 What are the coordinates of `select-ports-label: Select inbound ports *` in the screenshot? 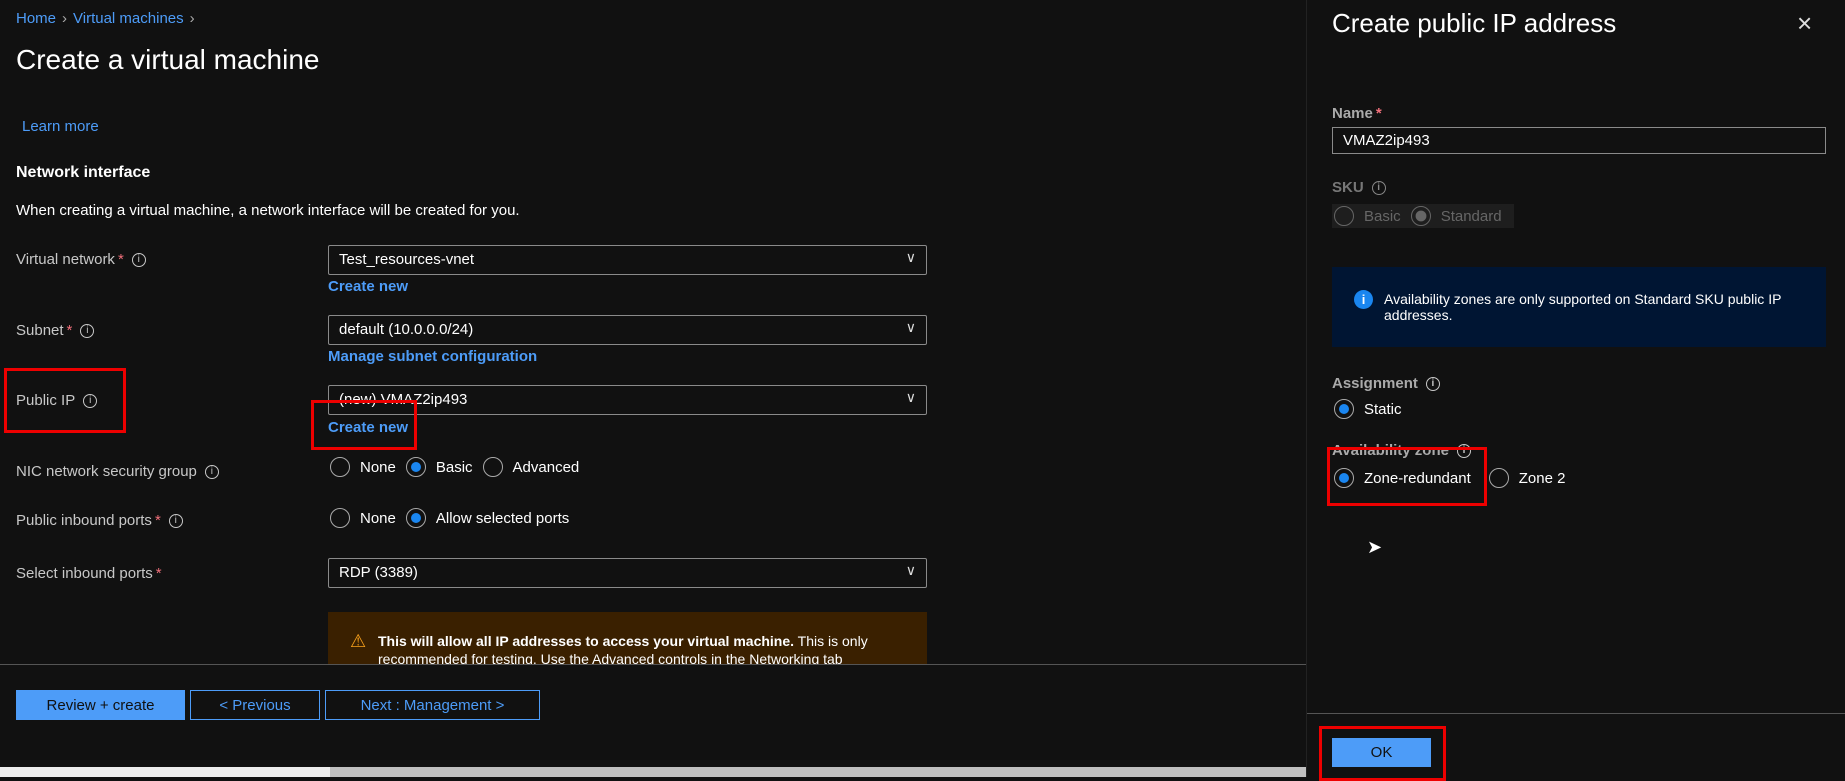 It's located at (89, 573).